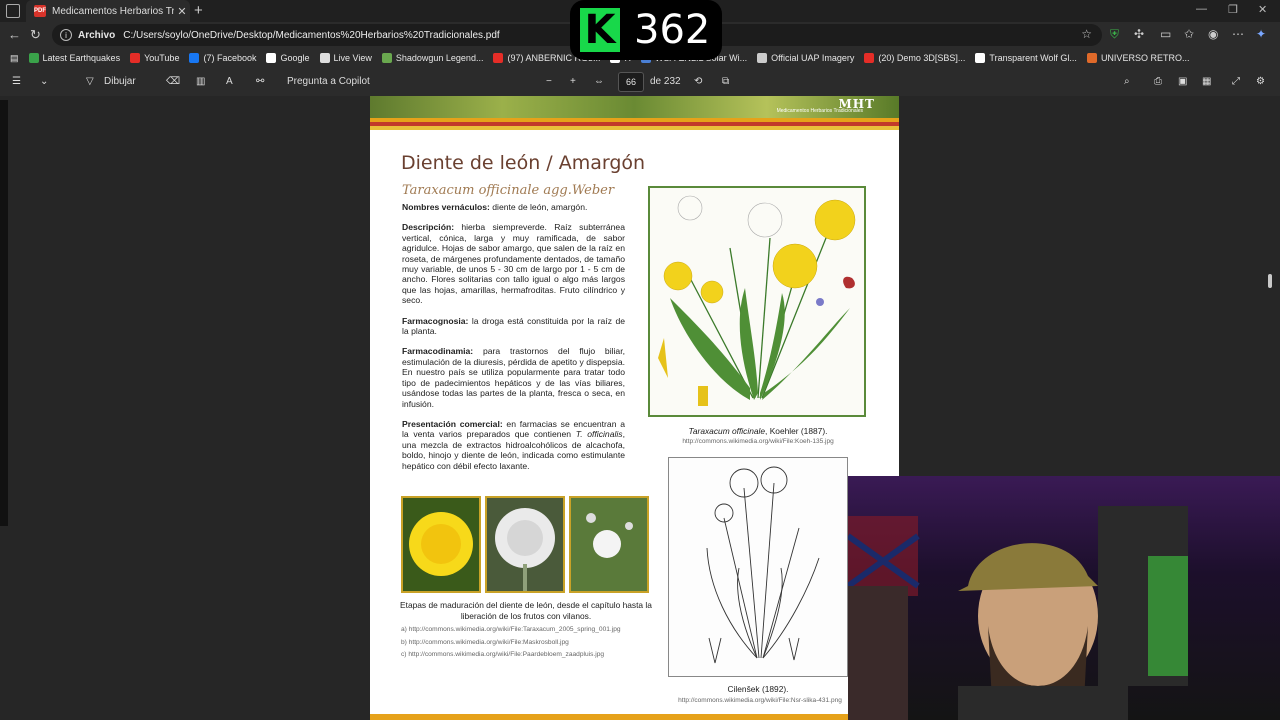  Describe the element at coordinates (1165, 34) in the screenshot. I see `split-screen-icon: ▭` at that location.